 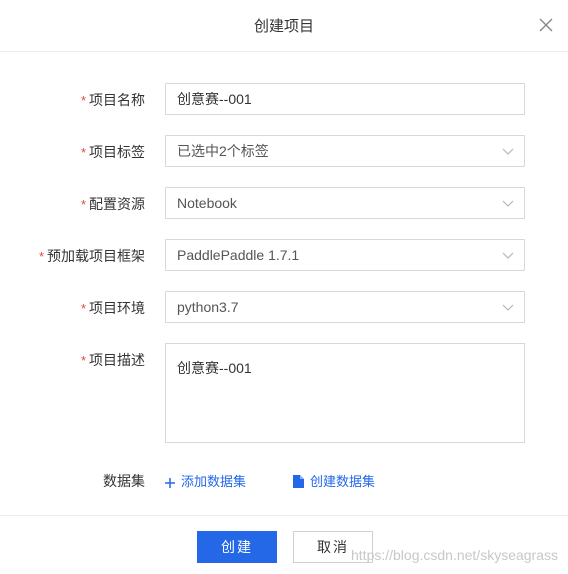 What do you see at coordinates (298, 481) in the screenshot?
I see `file-icon` at bounding box center [298, 481].